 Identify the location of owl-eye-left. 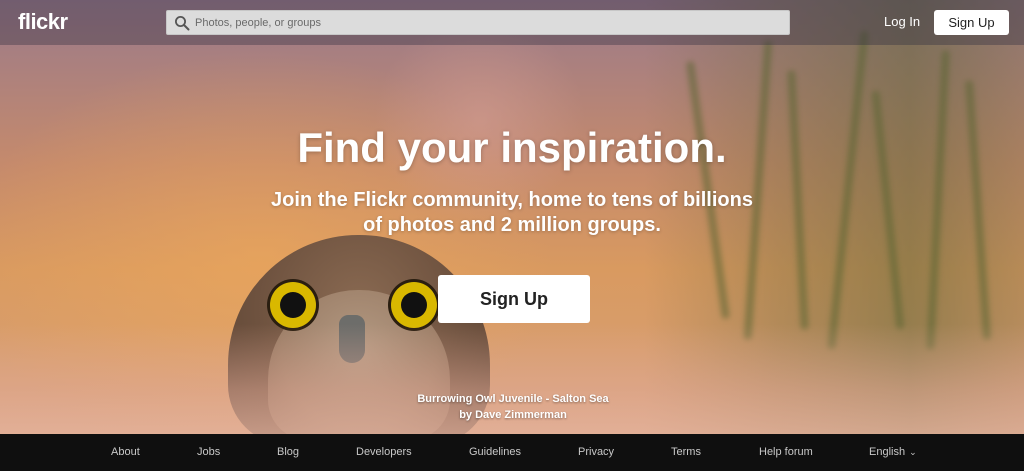
(293, 305).